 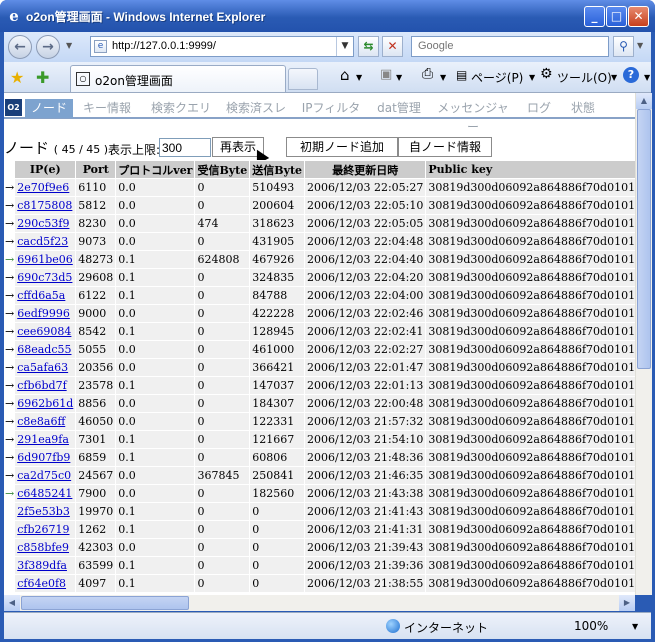 What do you see at coordinates (583, 108) in the screenshot?
I see `menu-item-status: 状態` at bounding box center [583, 108].